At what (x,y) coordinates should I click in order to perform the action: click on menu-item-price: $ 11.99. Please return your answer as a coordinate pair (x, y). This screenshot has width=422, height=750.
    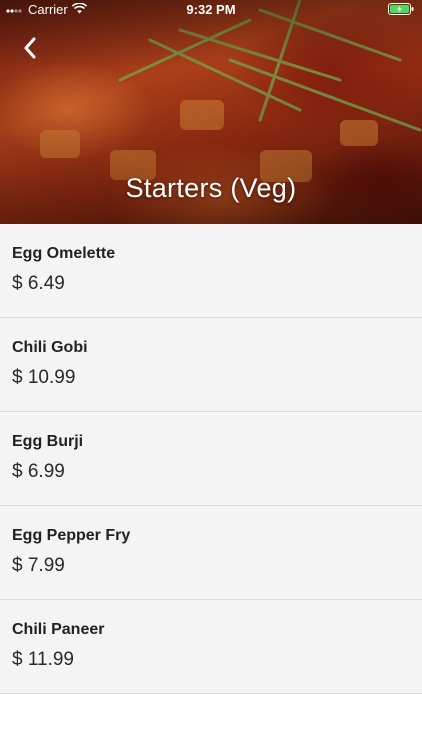
    Looking at the image, I should click on (43, 659).